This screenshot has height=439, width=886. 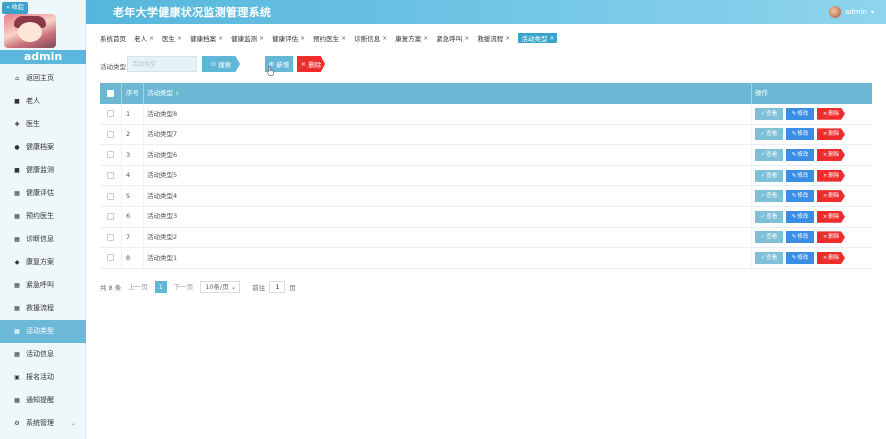 I want to click on sidebar-item-5: ▦ 健康评估, so click(x=43, y=193).